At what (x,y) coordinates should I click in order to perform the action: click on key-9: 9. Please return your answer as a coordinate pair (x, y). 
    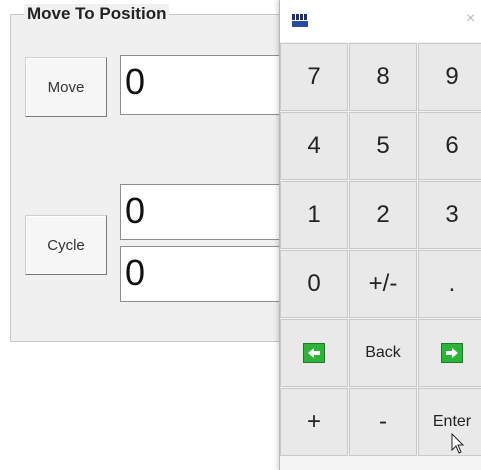
    Looking at the image, I should click on (449, 77).